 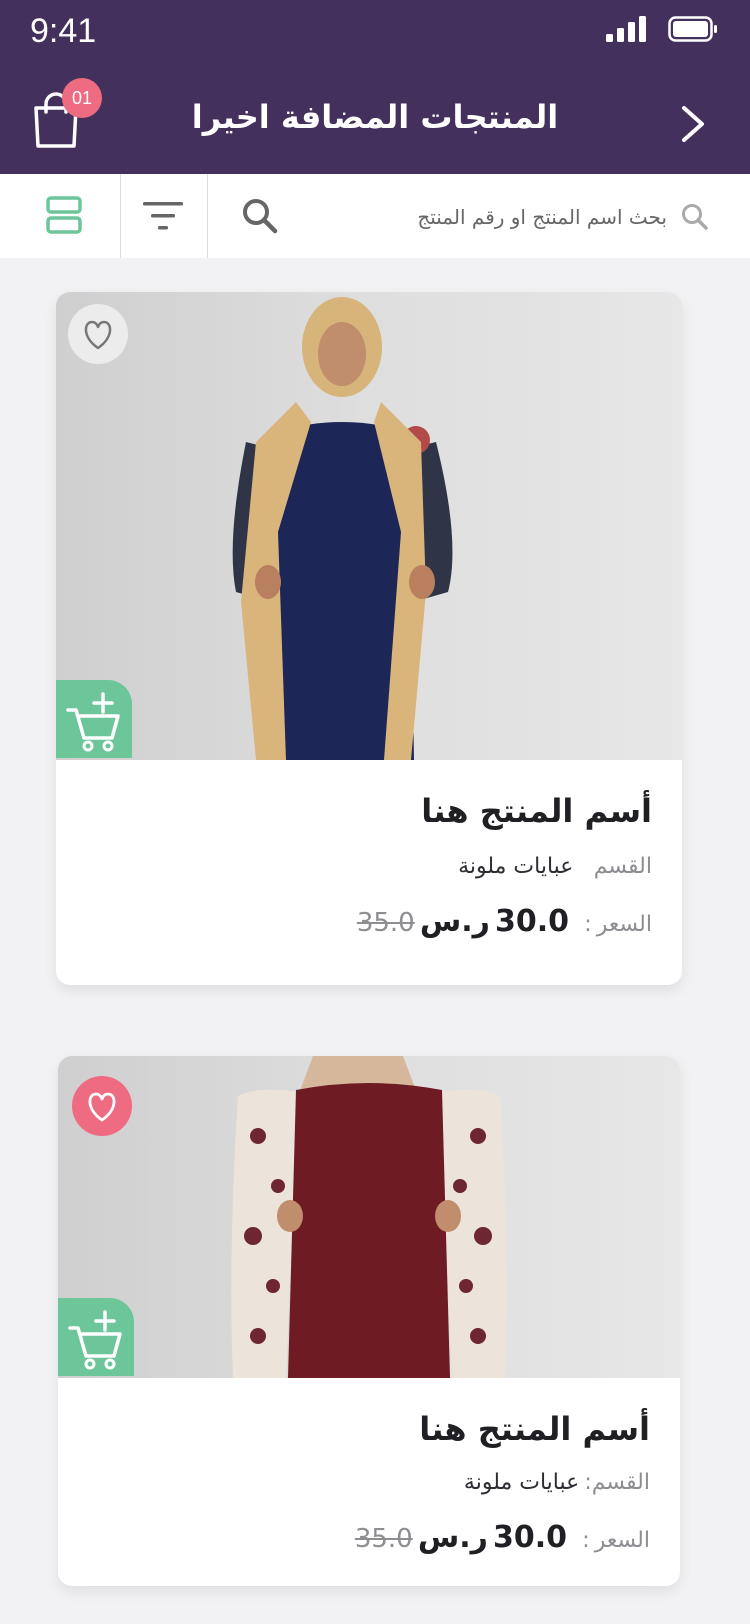 What do you see at coordinates (63, 31) in the screenshot?
I see `status-time: 9:41` at bounding box center [63, 31].